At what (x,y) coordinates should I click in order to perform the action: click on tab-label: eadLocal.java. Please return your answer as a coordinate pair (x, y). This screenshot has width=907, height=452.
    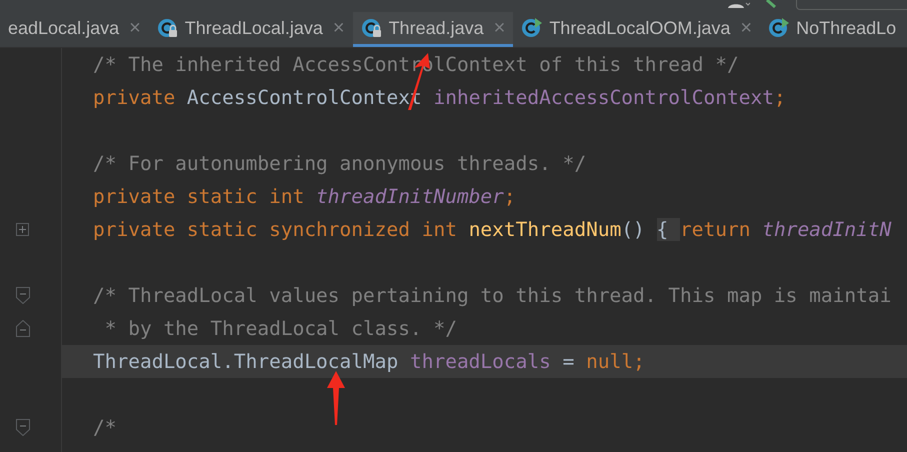
    Looking at the image, I should click on (64, 28).